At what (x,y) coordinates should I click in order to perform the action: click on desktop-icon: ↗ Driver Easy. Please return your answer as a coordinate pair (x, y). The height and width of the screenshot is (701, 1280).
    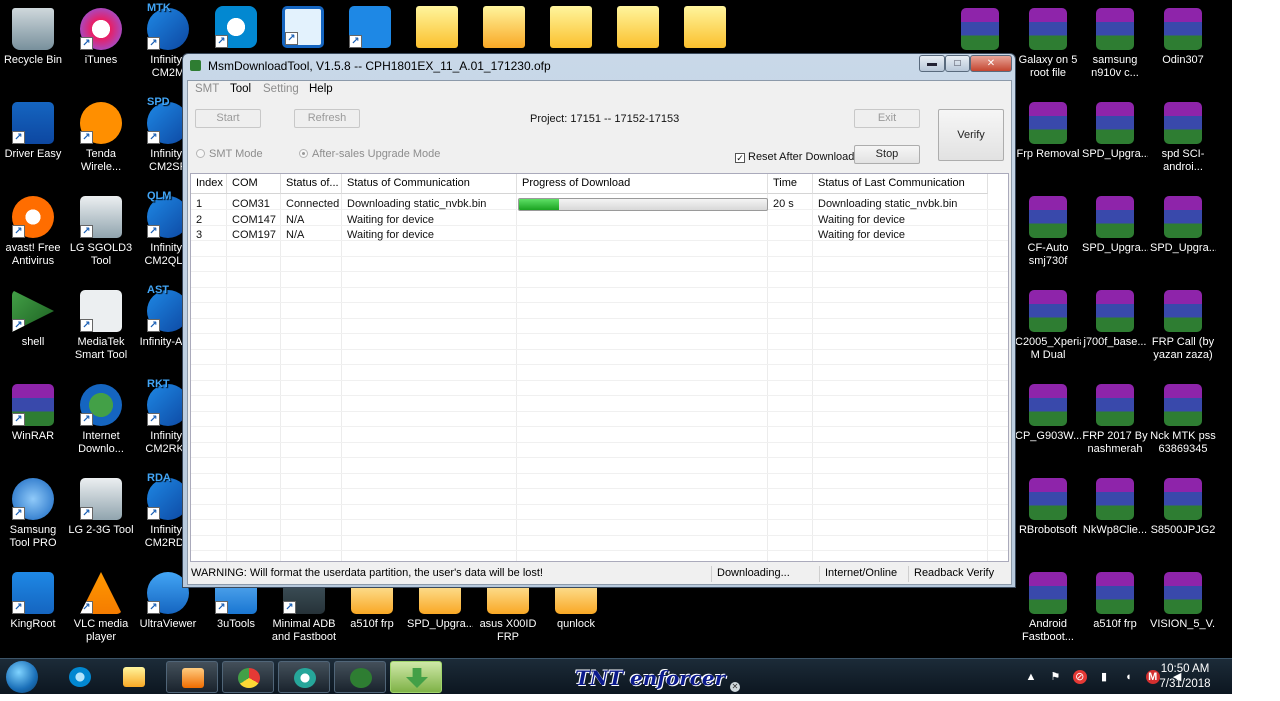
    Looking at the image, I should click on (33, 131).